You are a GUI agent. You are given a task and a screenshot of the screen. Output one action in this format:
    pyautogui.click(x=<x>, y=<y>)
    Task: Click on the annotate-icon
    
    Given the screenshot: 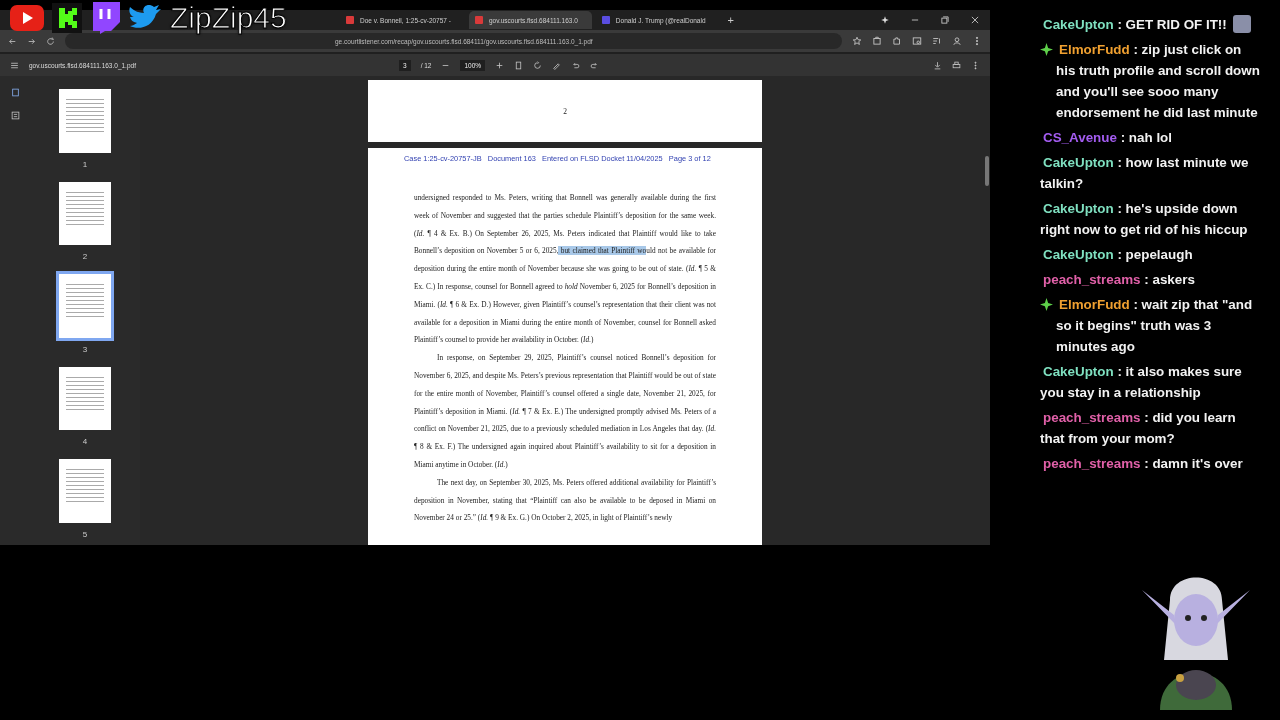 What is the action you would take?
    pyautogui.click(x=557, y=65)
    